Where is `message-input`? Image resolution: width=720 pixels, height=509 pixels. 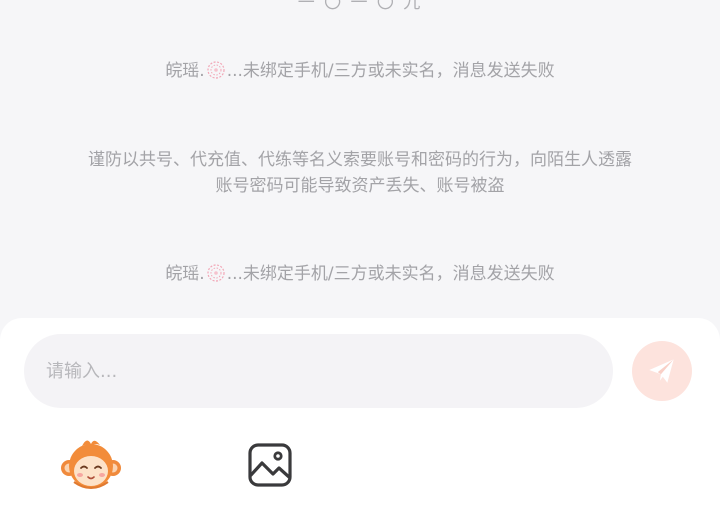
message-input is located at coordinates (318, 371).